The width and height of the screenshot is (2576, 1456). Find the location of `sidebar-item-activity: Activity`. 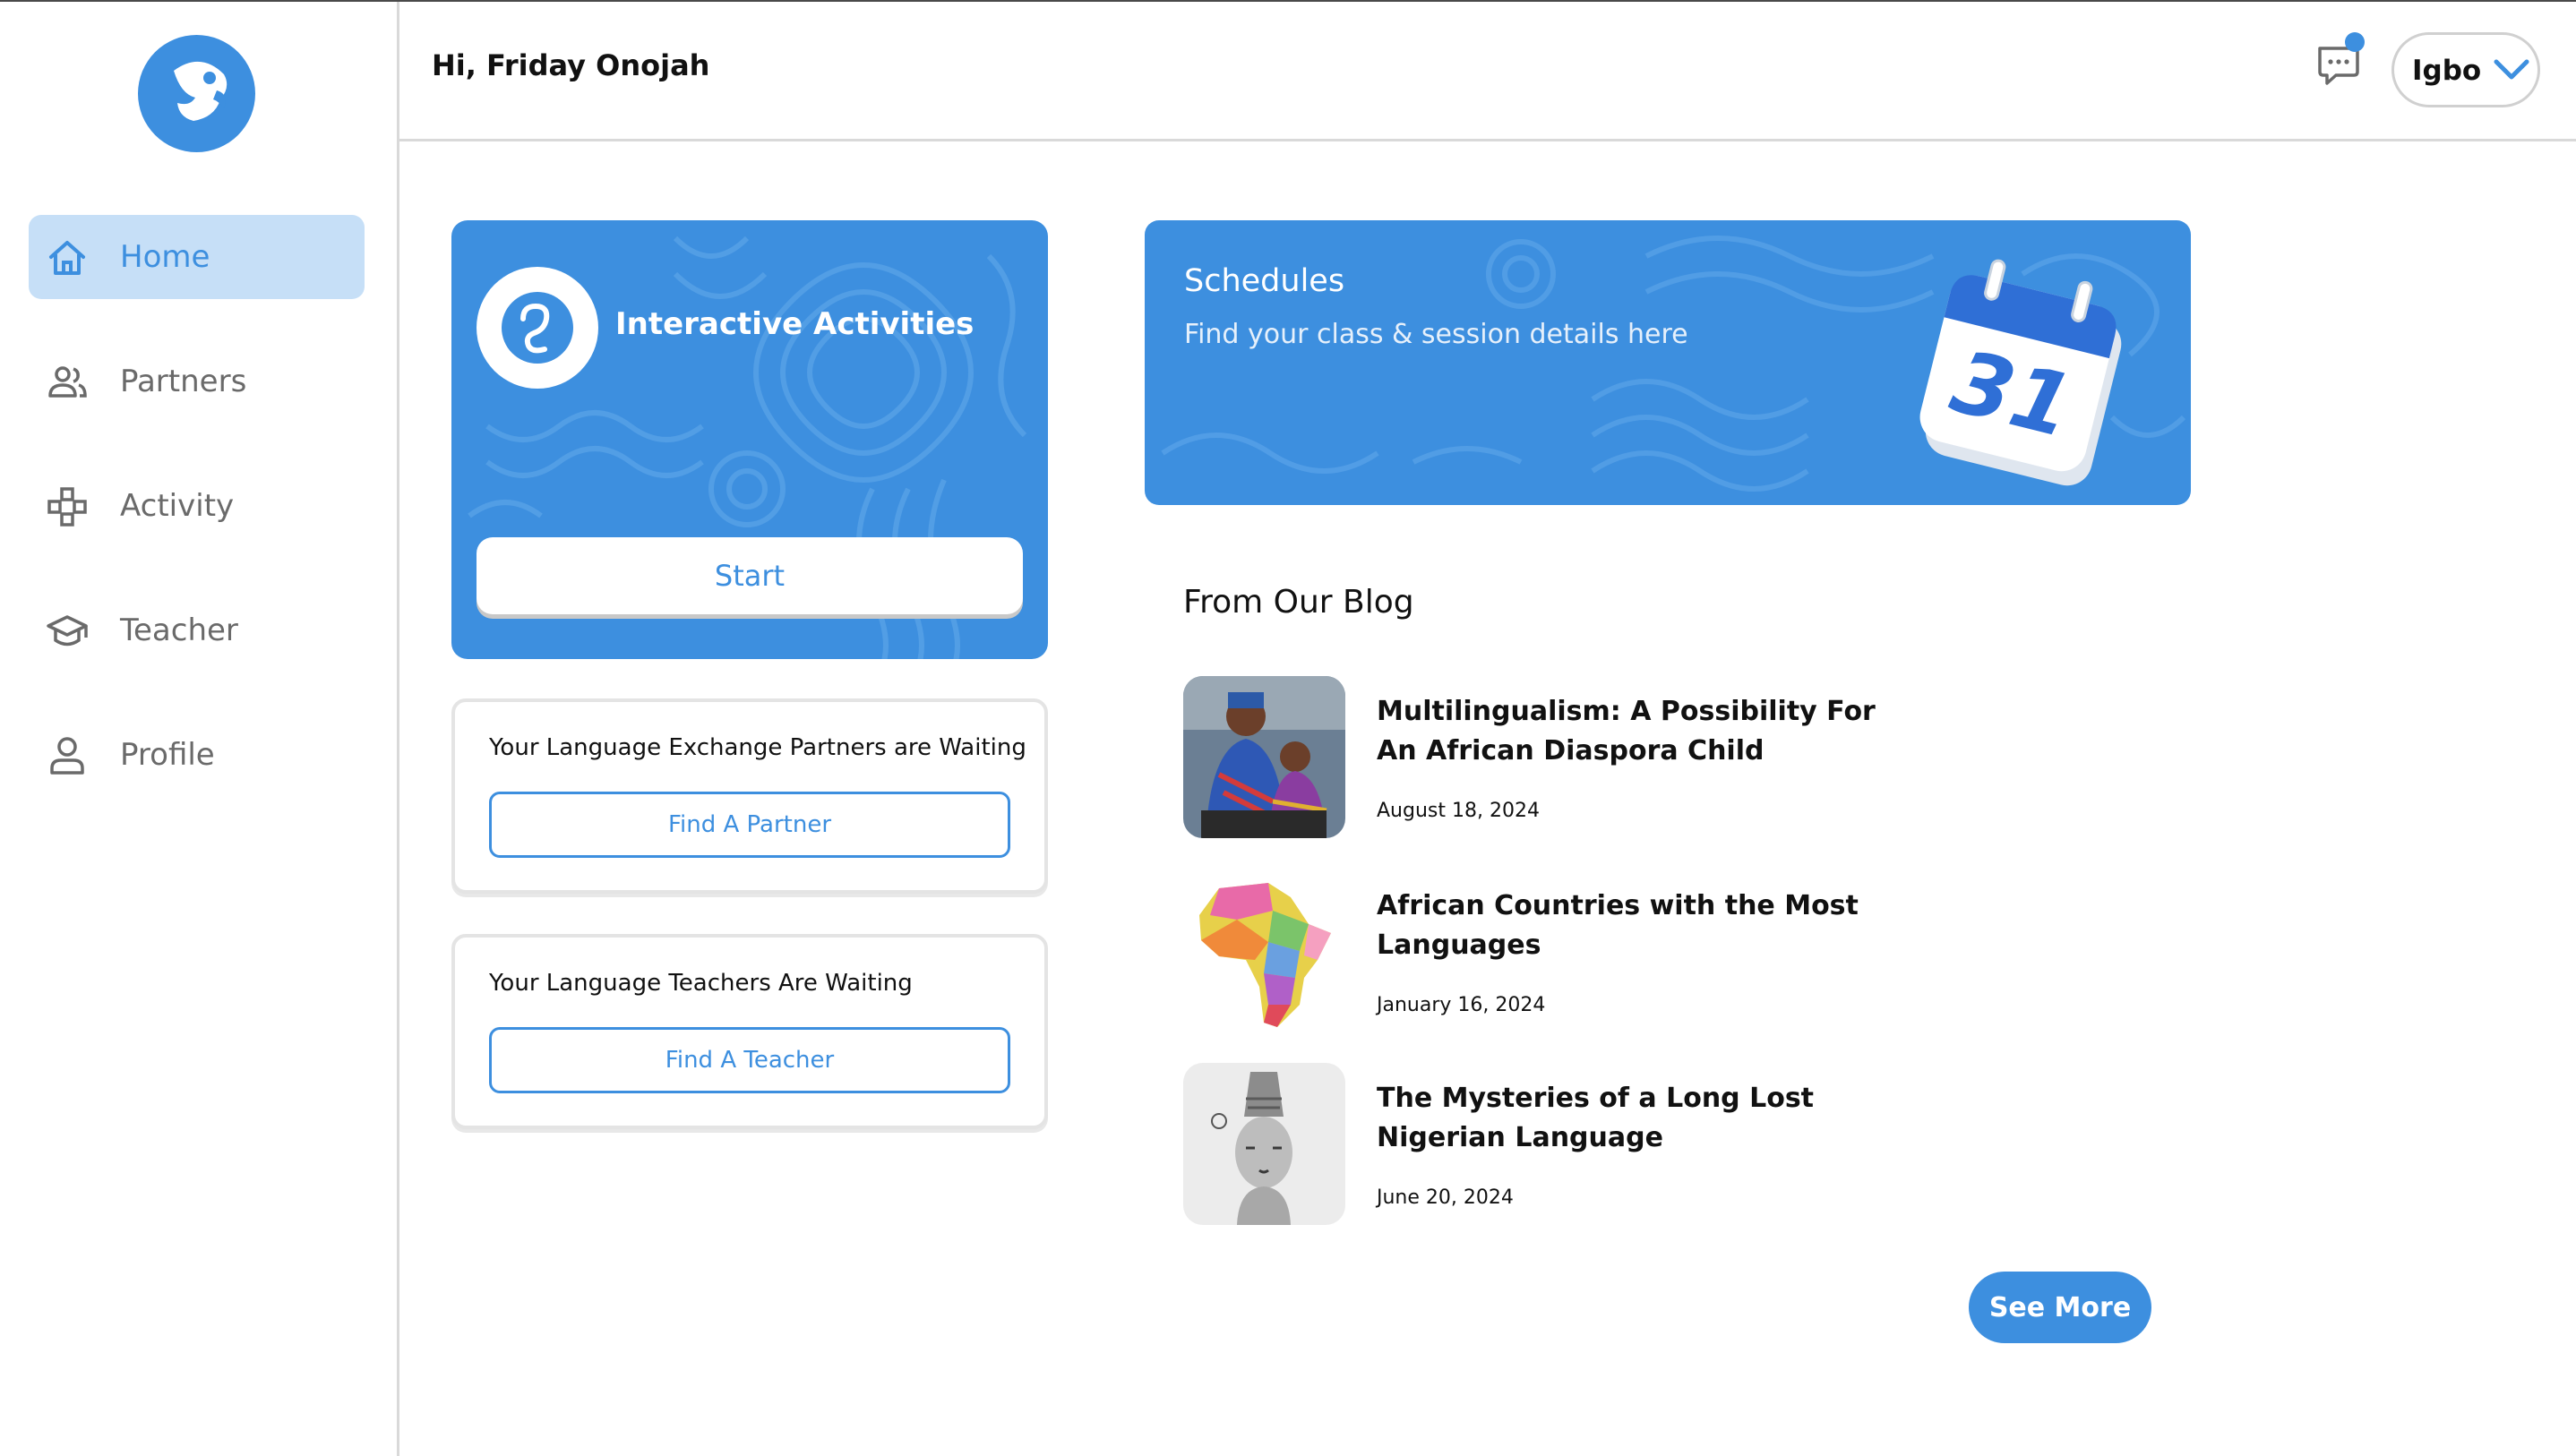

sidebar-item-activity: Activity is located at coordinates (197, 506).